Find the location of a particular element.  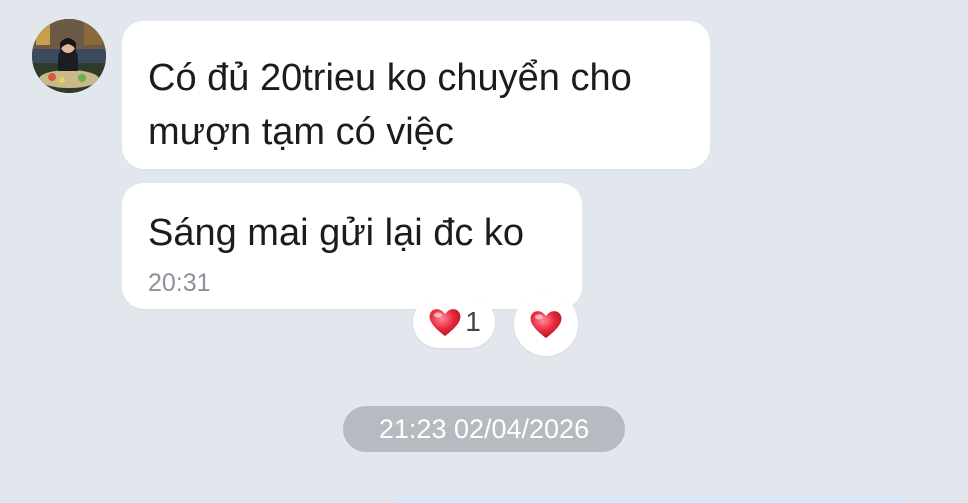

add-reaction-button is located at coordinates (546, 324).